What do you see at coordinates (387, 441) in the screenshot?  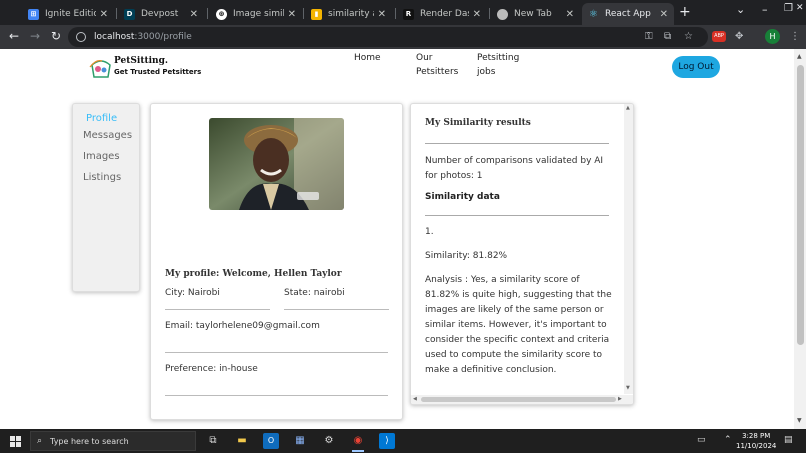 I see `vscode-icon: ⟩` at bounding box center [387, 441].